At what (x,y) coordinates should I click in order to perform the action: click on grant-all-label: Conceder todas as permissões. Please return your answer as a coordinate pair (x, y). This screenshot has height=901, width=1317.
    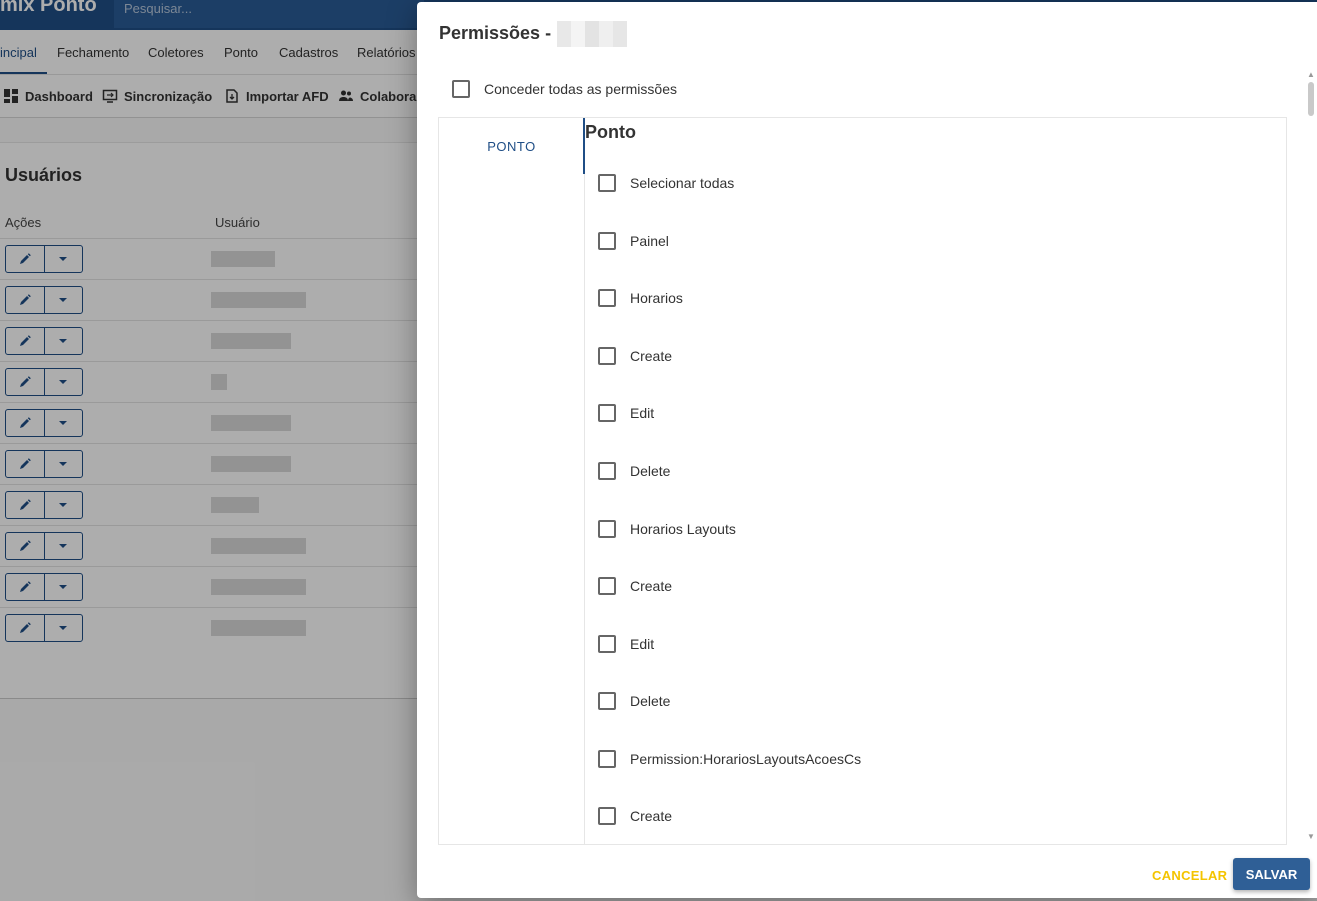
    Looking at the image, I should click on (580, 89).